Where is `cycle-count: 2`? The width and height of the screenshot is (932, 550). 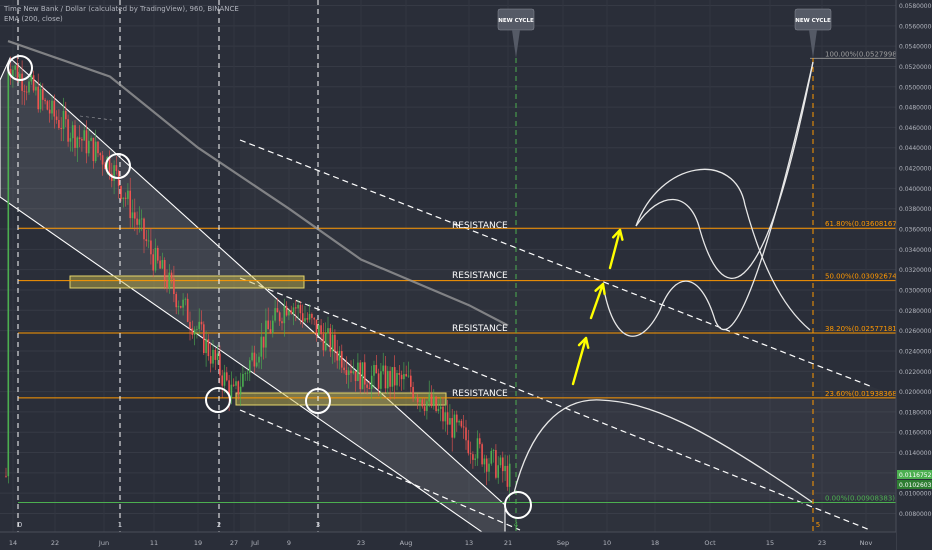
cycle-count: 2 is located at coordinates (219, 525).